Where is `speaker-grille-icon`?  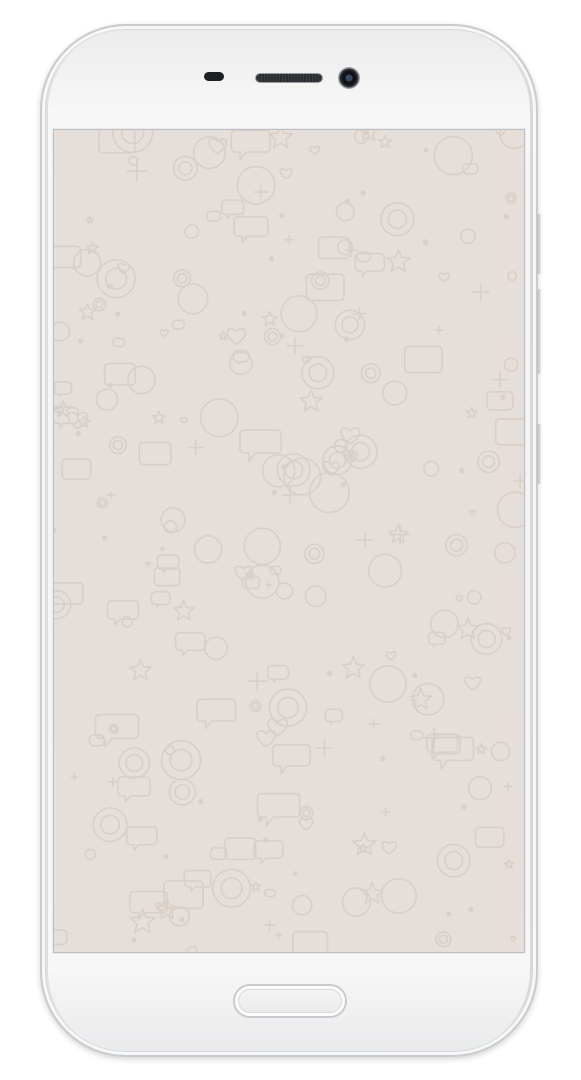
speaker-grille-icon is located at coordinates (289, 78).